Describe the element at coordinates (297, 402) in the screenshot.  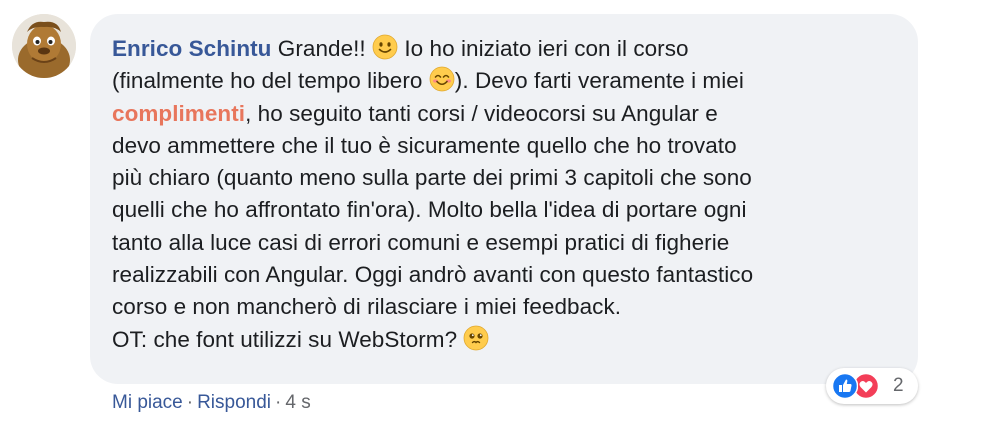
I see `timestamp: 4 s` at that location.